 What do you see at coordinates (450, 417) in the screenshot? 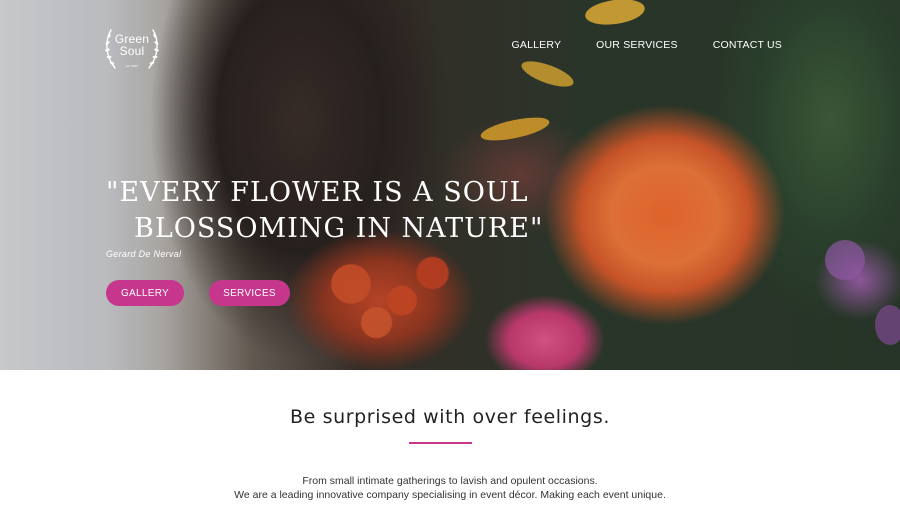
I see `section-headline: Be surprised with over feelings.` at bounding box center [450, 417].